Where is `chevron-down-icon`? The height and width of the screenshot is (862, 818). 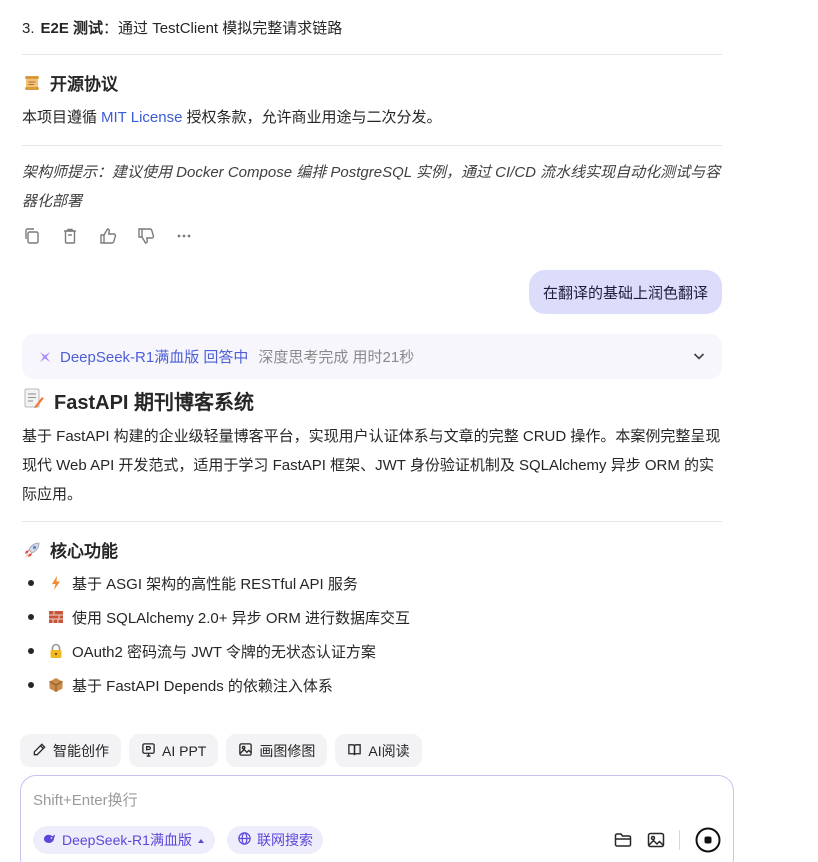
chevron-down-icon is located at coordinates (699, 358).